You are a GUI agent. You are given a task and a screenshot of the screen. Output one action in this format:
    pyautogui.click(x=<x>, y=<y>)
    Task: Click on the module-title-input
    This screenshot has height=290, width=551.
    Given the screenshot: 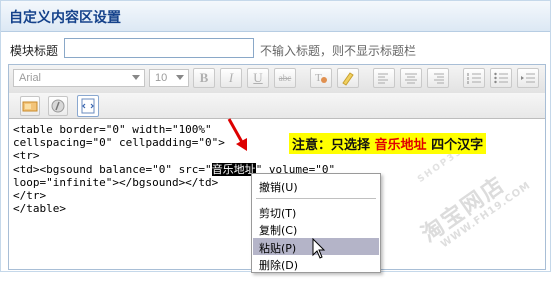 What is the action you would take?
    pyautogui.click(x=159, y=48)
    